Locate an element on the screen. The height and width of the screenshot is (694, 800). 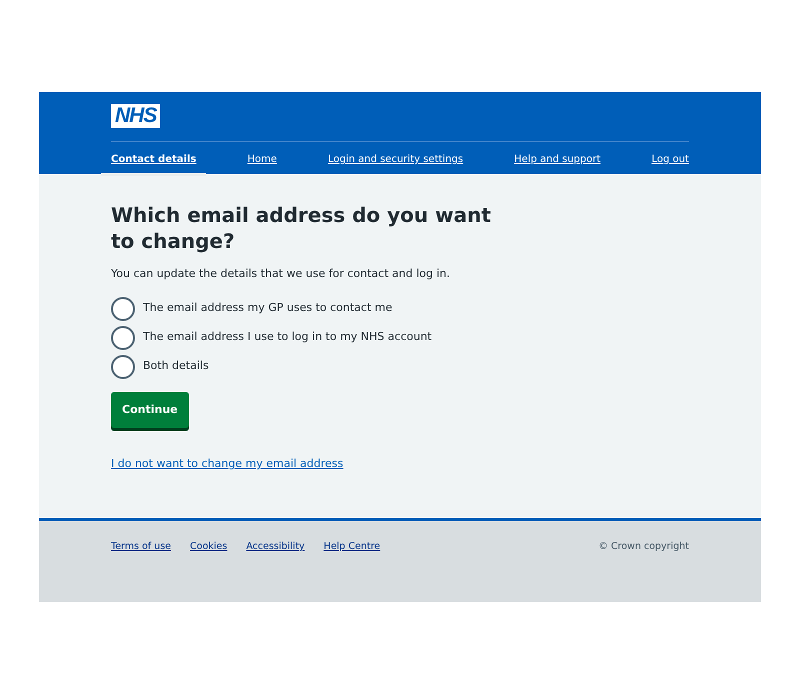
footer-link: Cookies is located at coordinates (209, 547).